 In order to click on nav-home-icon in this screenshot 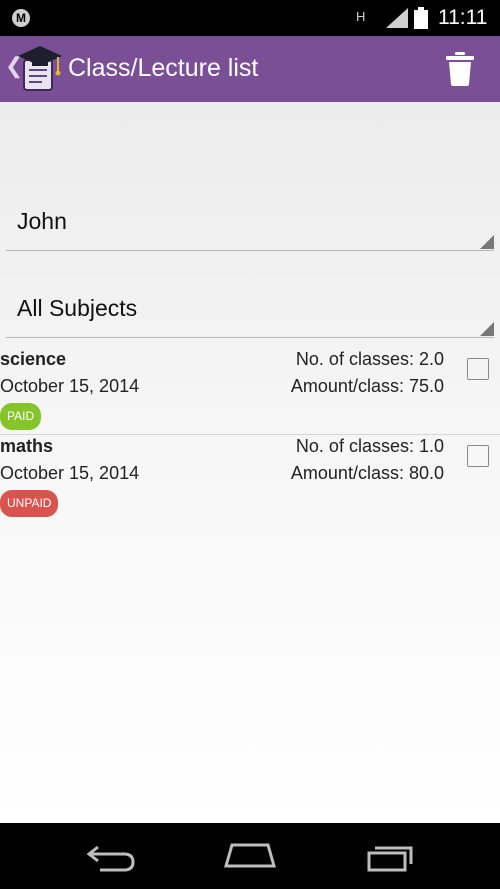, I will do `click(250, 855)`.